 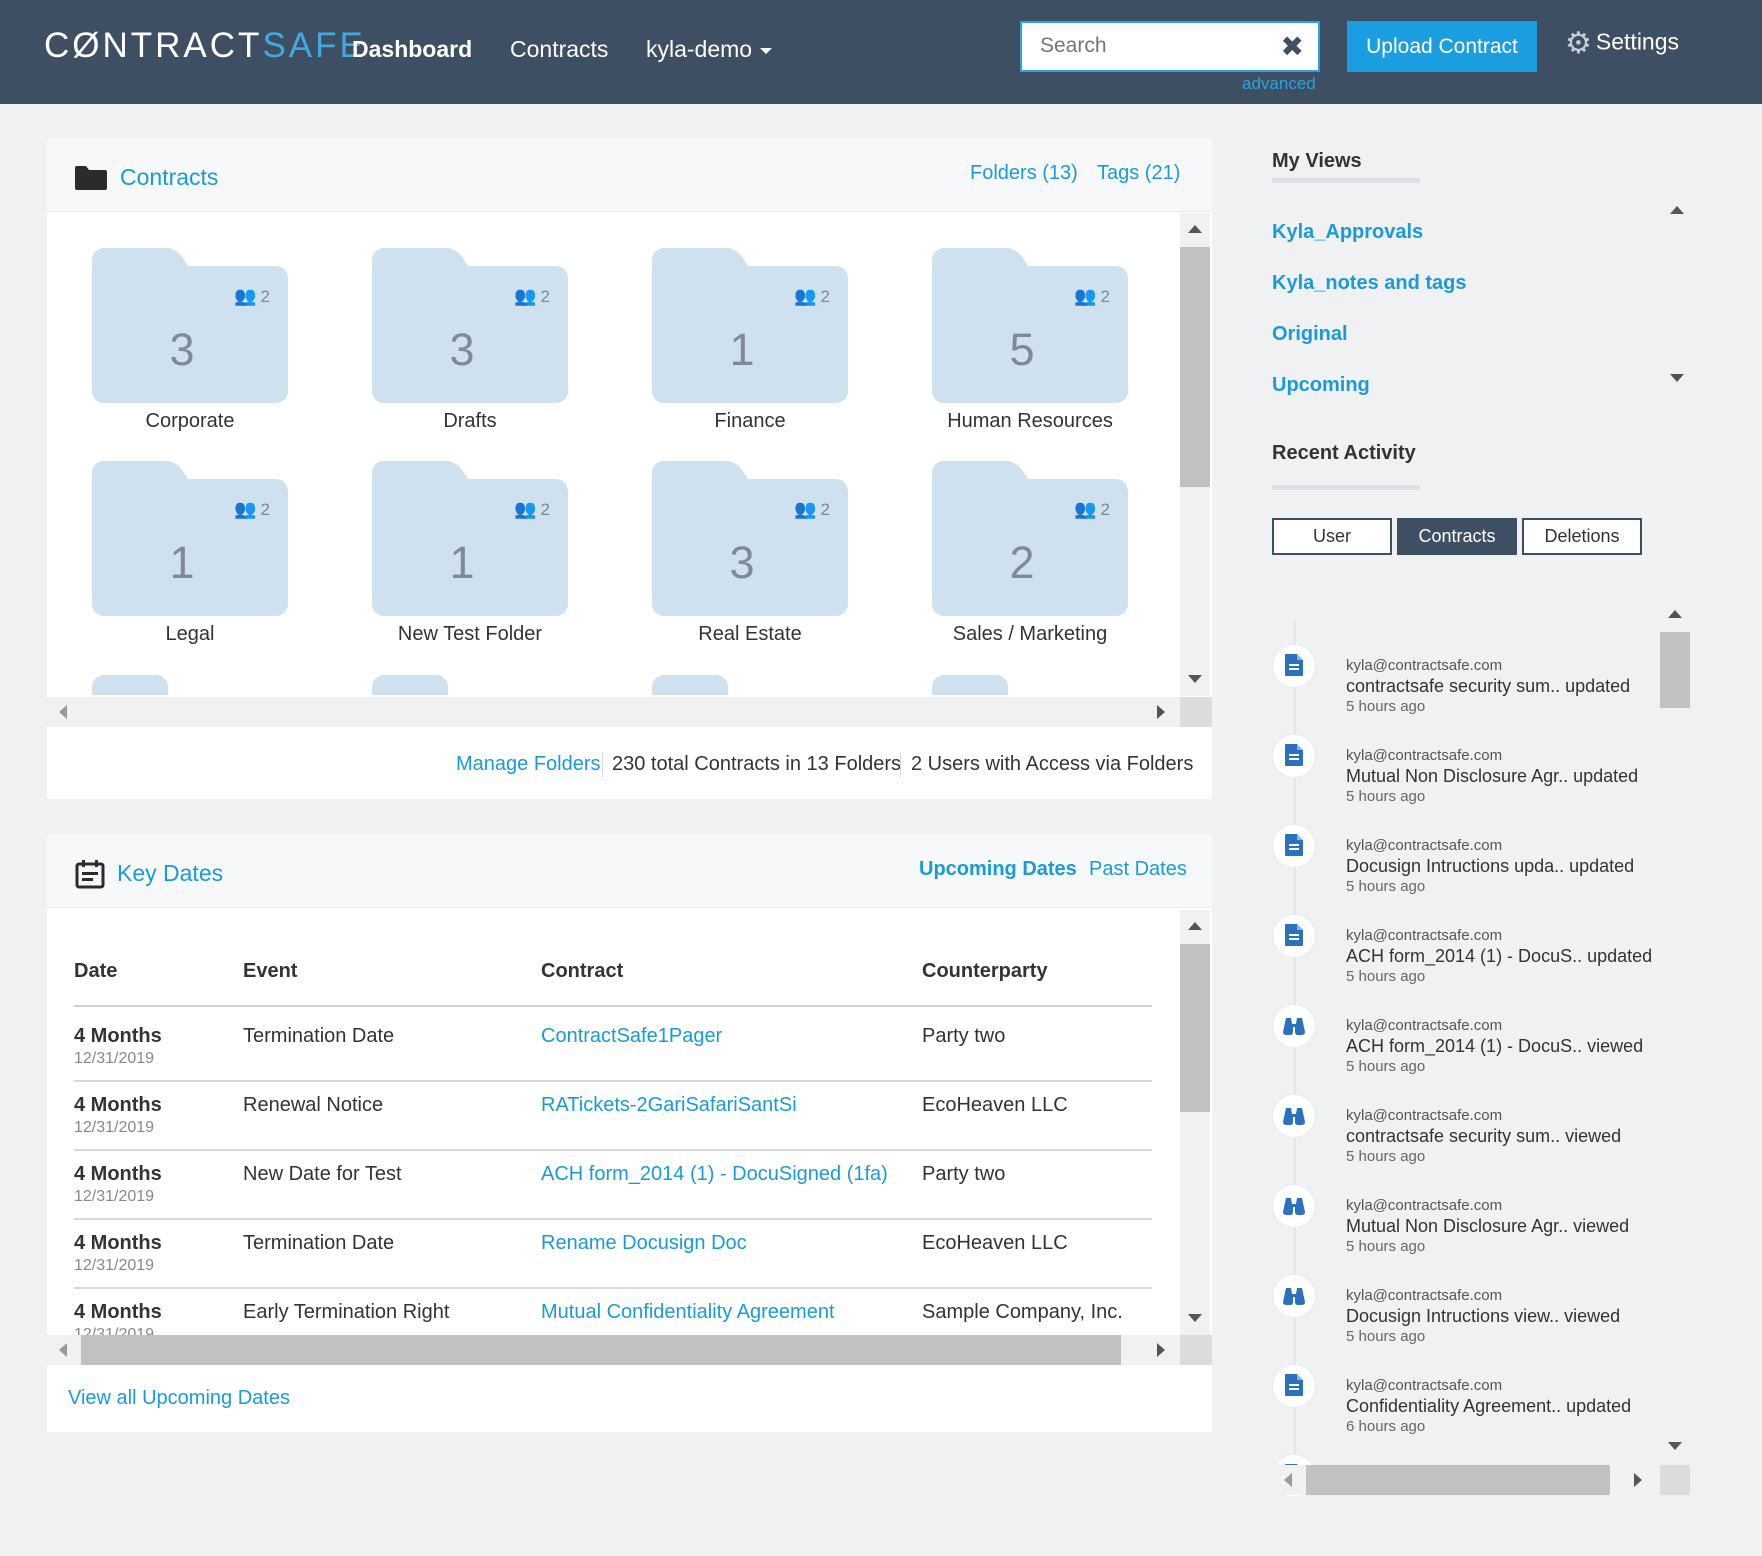 I want to click on nav-dashboard-link: Dashboard, so click(x=412, y=49).